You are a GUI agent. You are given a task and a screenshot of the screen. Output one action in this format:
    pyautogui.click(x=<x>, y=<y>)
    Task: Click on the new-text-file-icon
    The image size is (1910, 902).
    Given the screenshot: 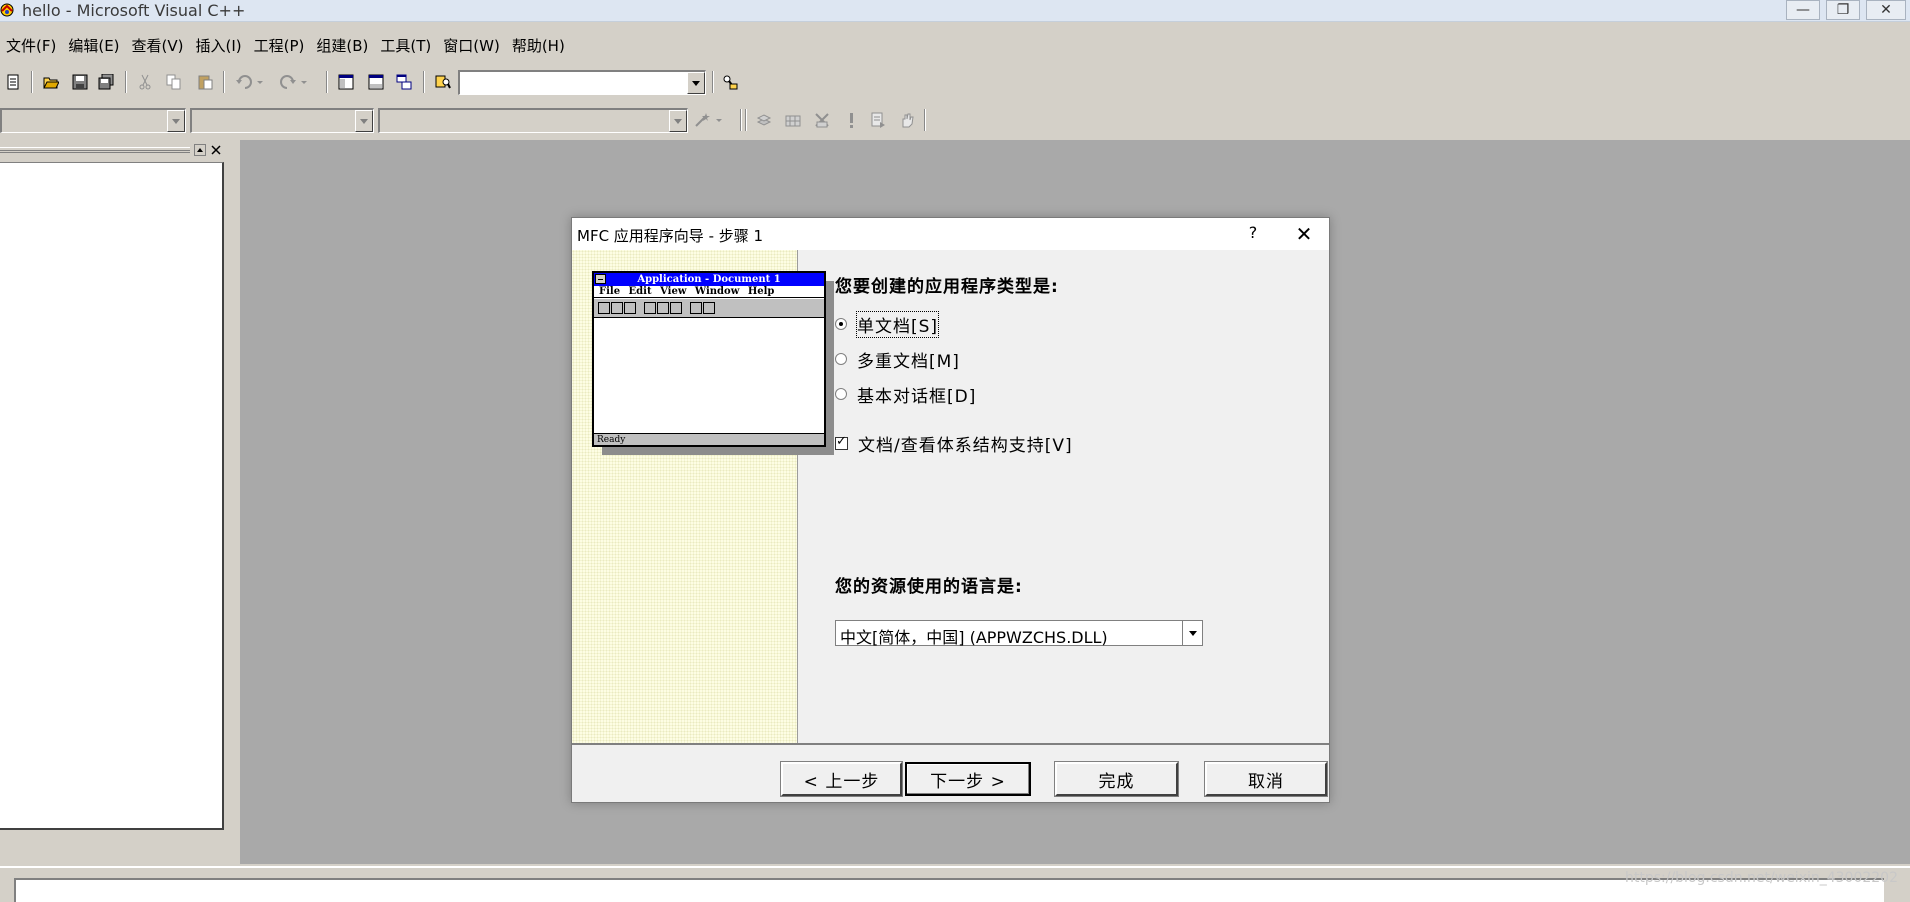 What is the action you would take?
    pyautogui.click(x=13, y=82)
    